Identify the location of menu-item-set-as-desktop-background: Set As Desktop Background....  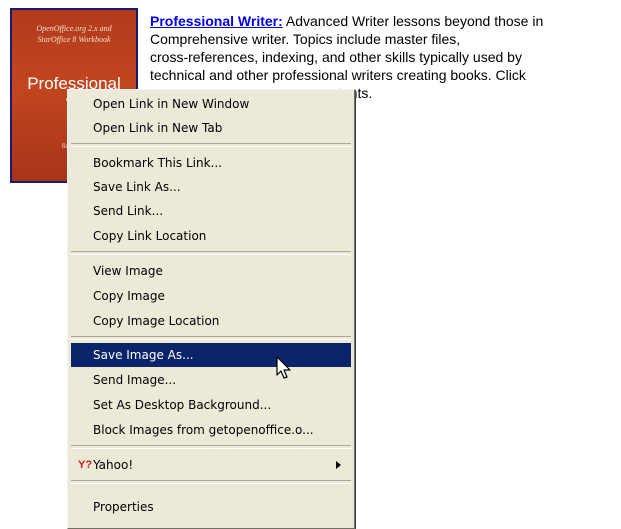
(211, 405).